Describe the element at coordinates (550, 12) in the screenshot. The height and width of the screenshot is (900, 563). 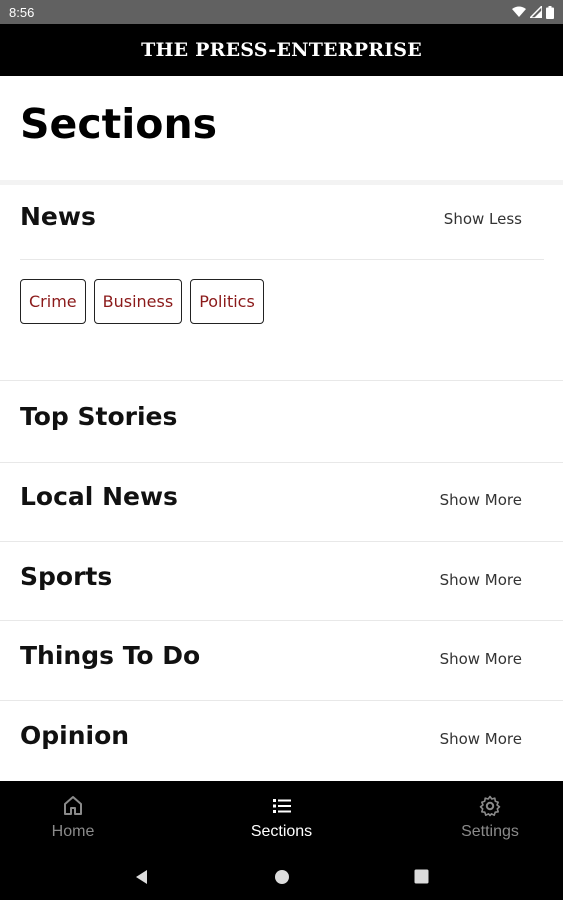
I see `battery-icon` at that location.